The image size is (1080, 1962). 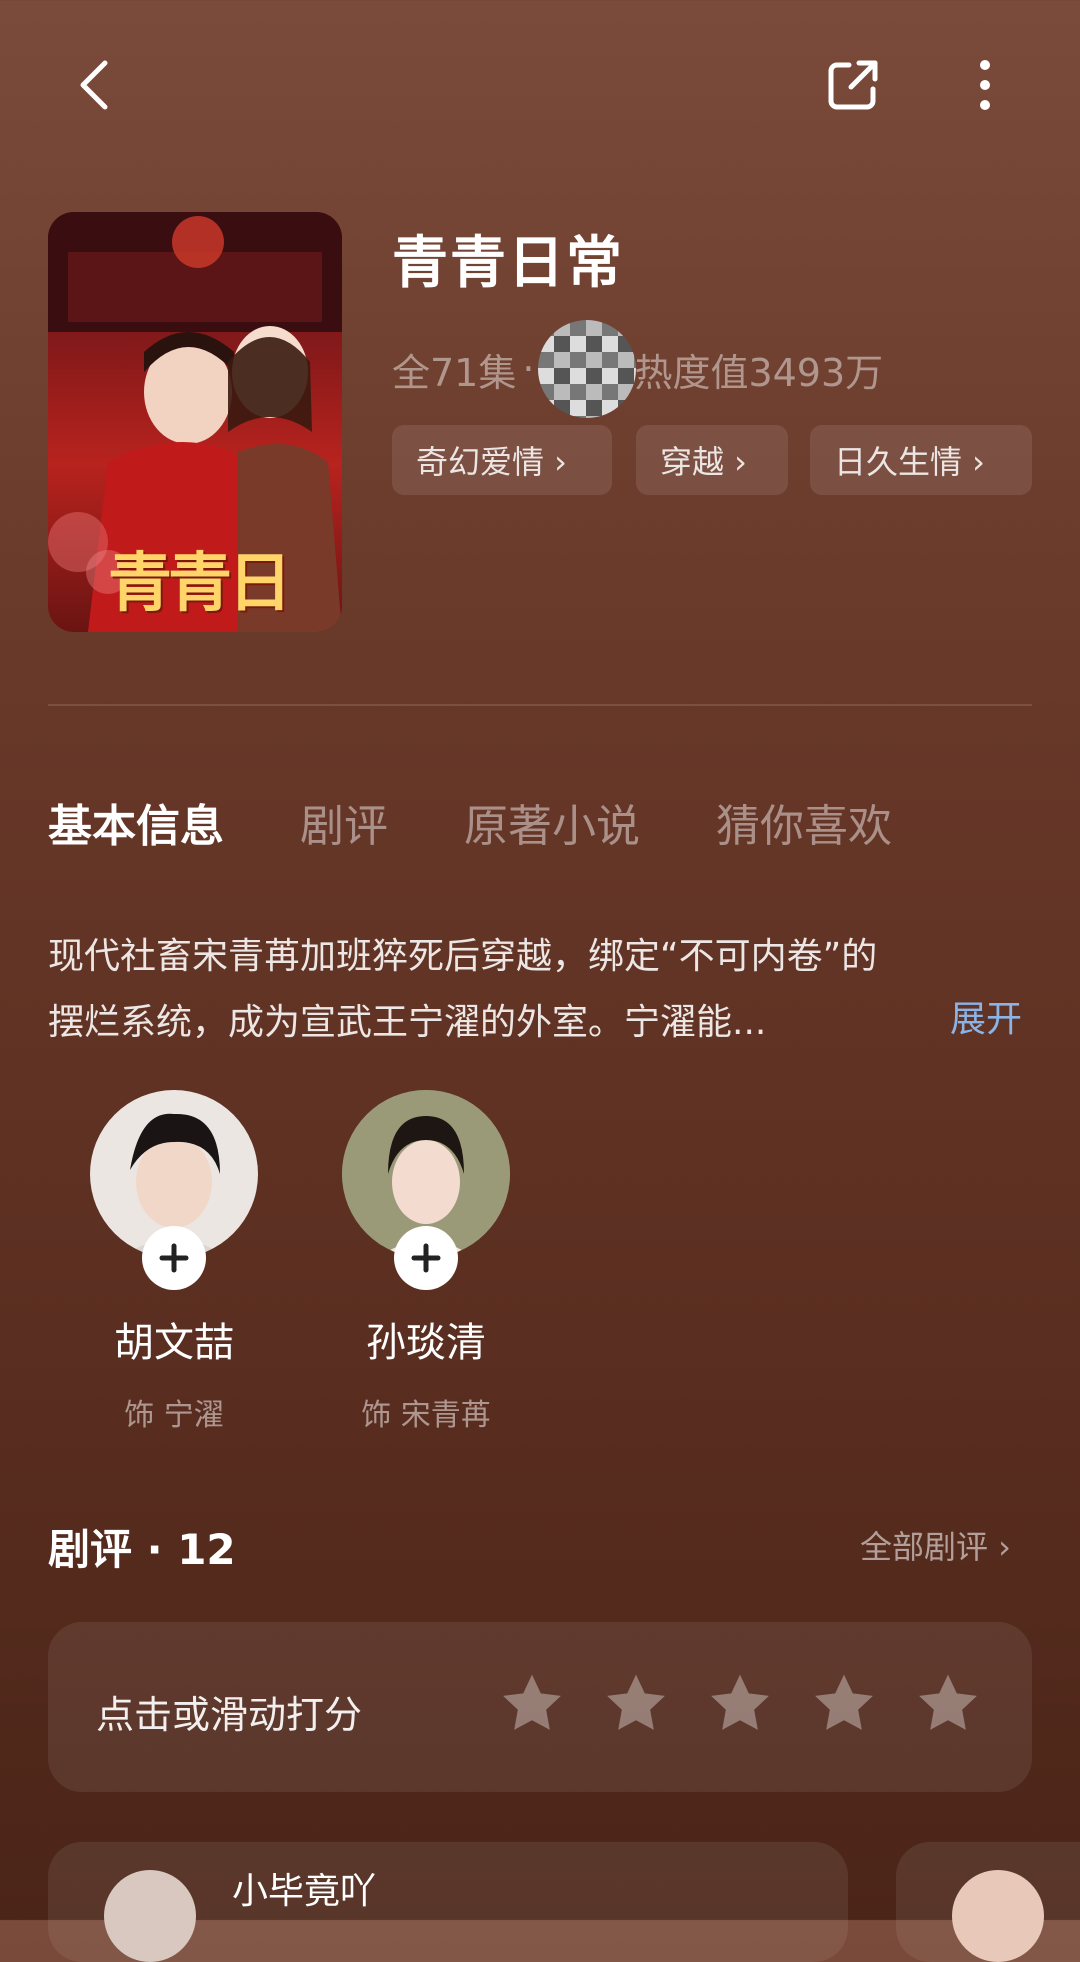 I want to click on drama-meta: 全71集 · 热度值3493万, so click(x=637, y=369).